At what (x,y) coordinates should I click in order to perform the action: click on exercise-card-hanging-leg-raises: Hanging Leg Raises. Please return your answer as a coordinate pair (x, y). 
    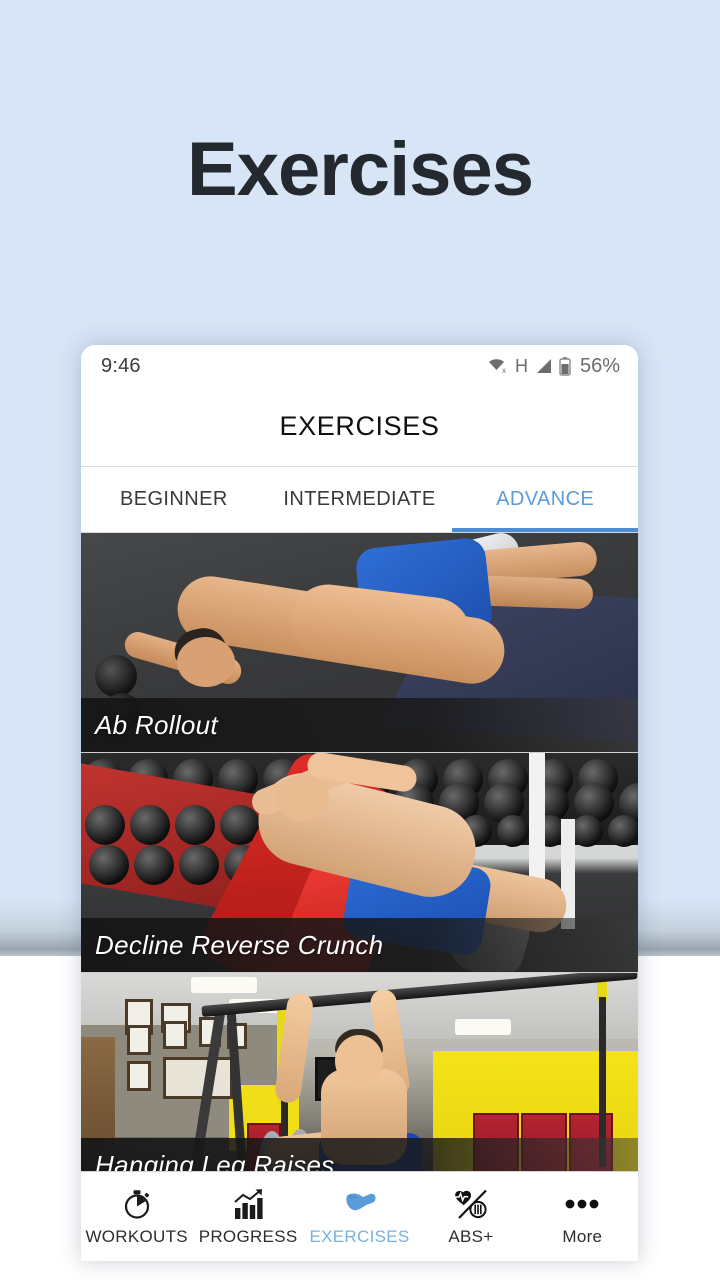
    Looking at the image, I should click on (359, 1083).